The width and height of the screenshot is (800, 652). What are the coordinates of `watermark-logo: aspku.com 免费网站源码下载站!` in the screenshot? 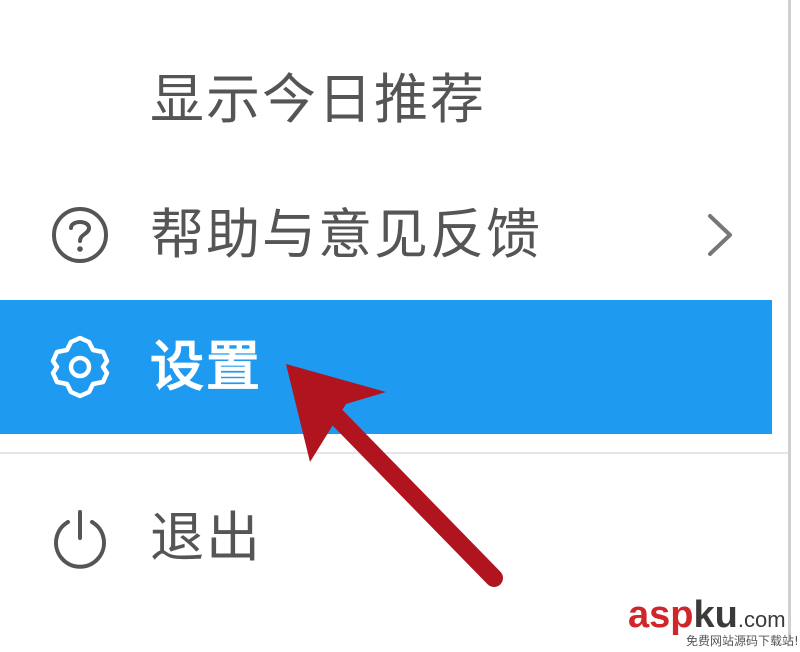 It's located at (714, 624).